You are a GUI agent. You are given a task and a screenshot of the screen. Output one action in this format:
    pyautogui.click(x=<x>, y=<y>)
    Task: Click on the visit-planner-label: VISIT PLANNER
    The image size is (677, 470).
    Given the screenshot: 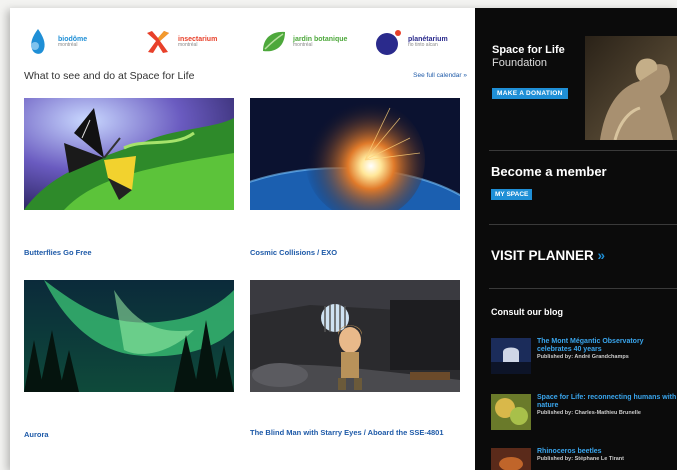 What is the action you would take?
    pyautogui.click(x=542, y=255)
    